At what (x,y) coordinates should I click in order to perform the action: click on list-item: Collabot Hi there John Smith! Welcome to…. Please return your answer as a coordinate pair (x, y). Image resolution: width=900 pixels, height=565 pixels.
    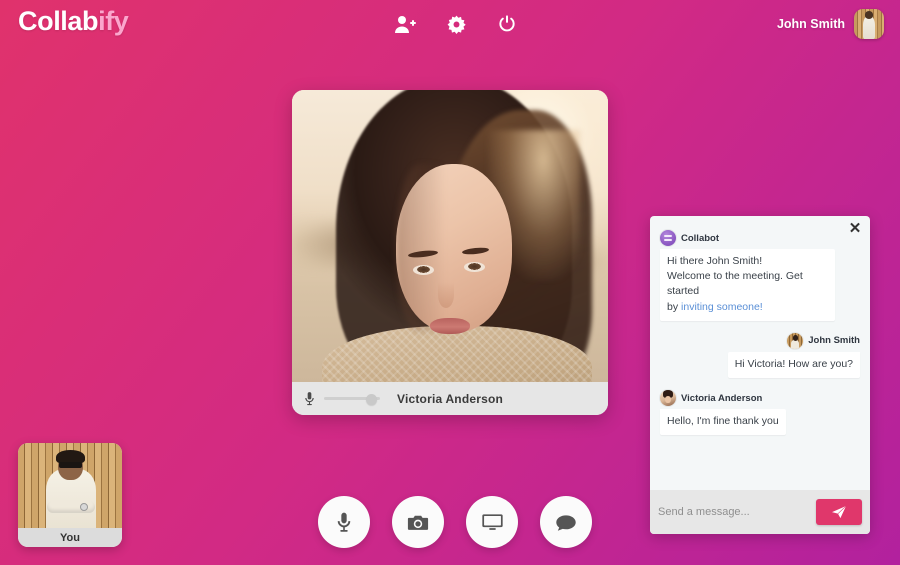
    Looking at the image, I should click on (747, 275).